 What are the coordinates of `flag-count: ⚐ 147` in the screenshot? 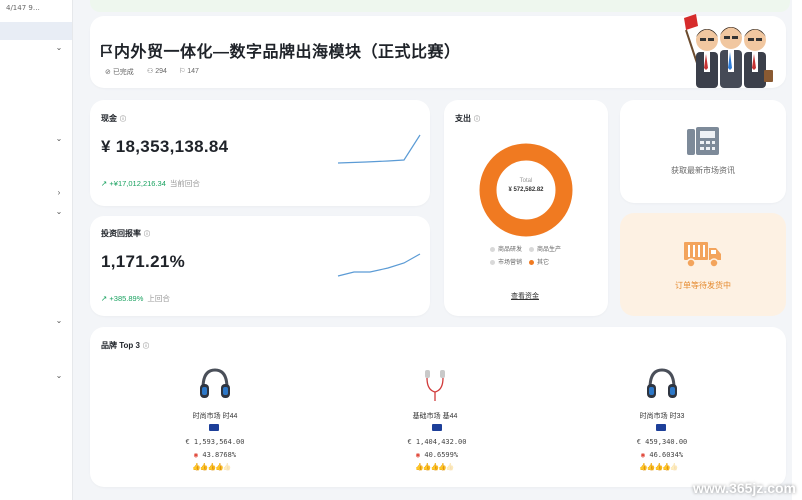 It's located at (189, 71).